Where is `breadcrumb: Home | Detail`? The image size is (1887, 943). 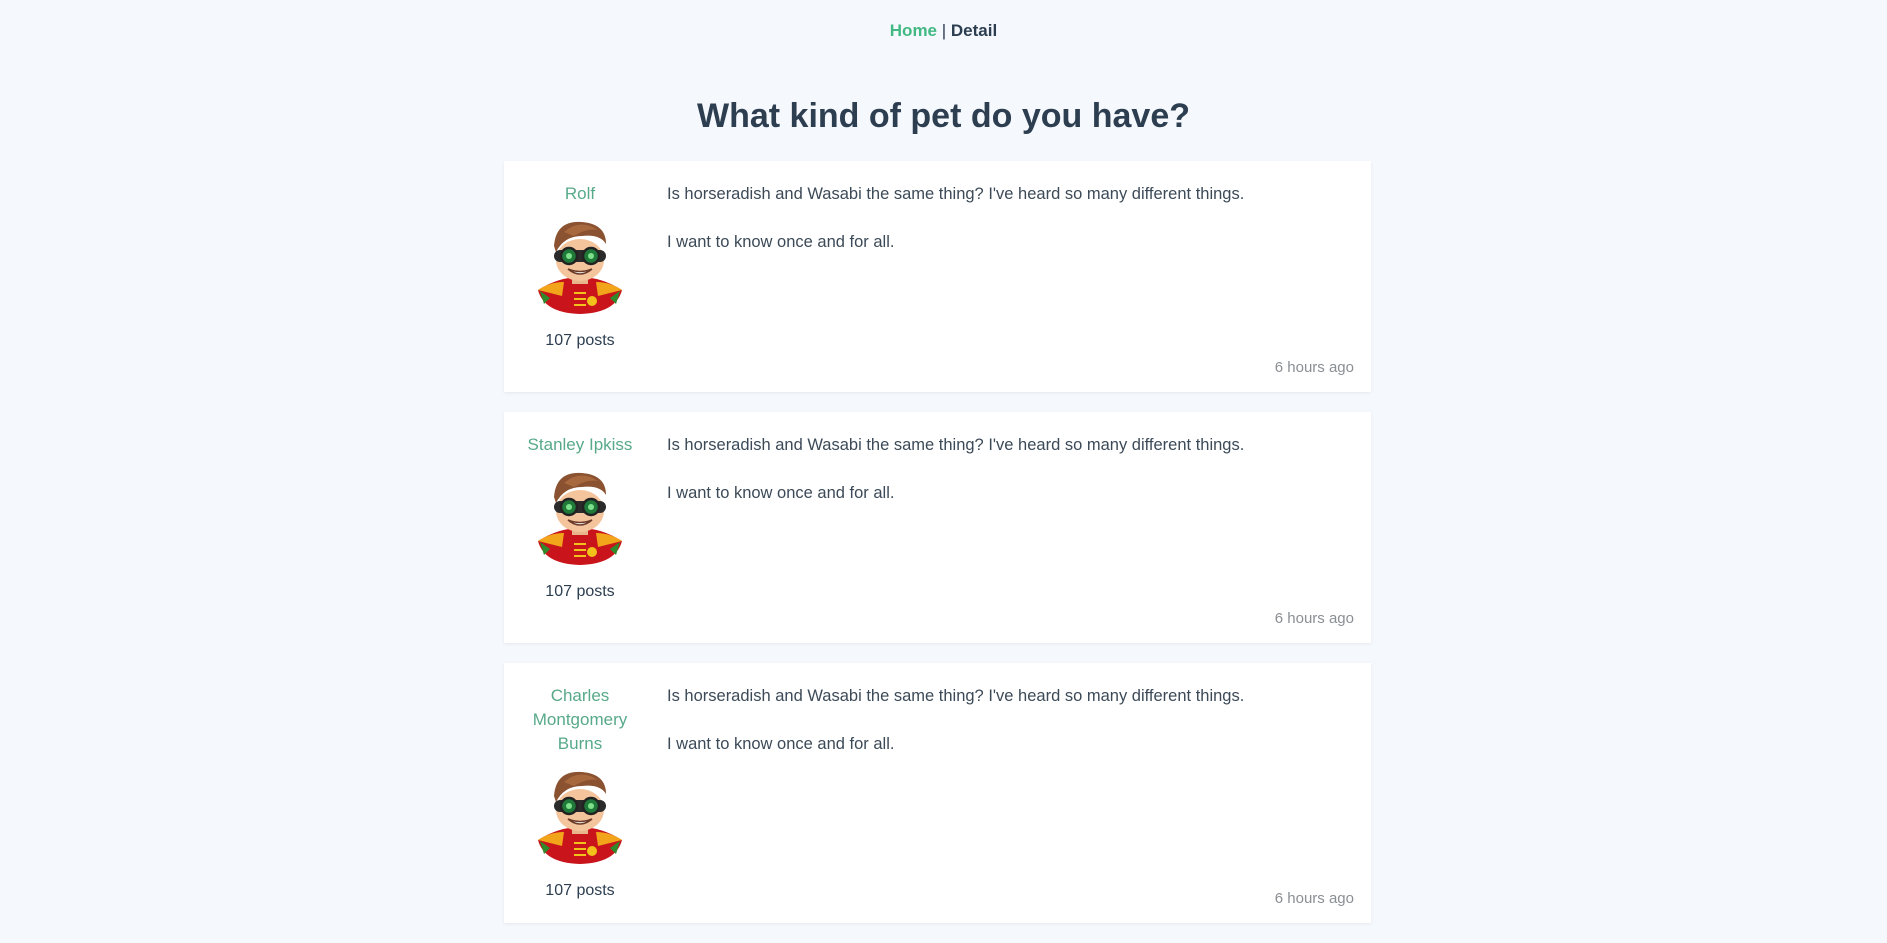 breadcrumb: Home | Detail is located at coordinates (943, 31).